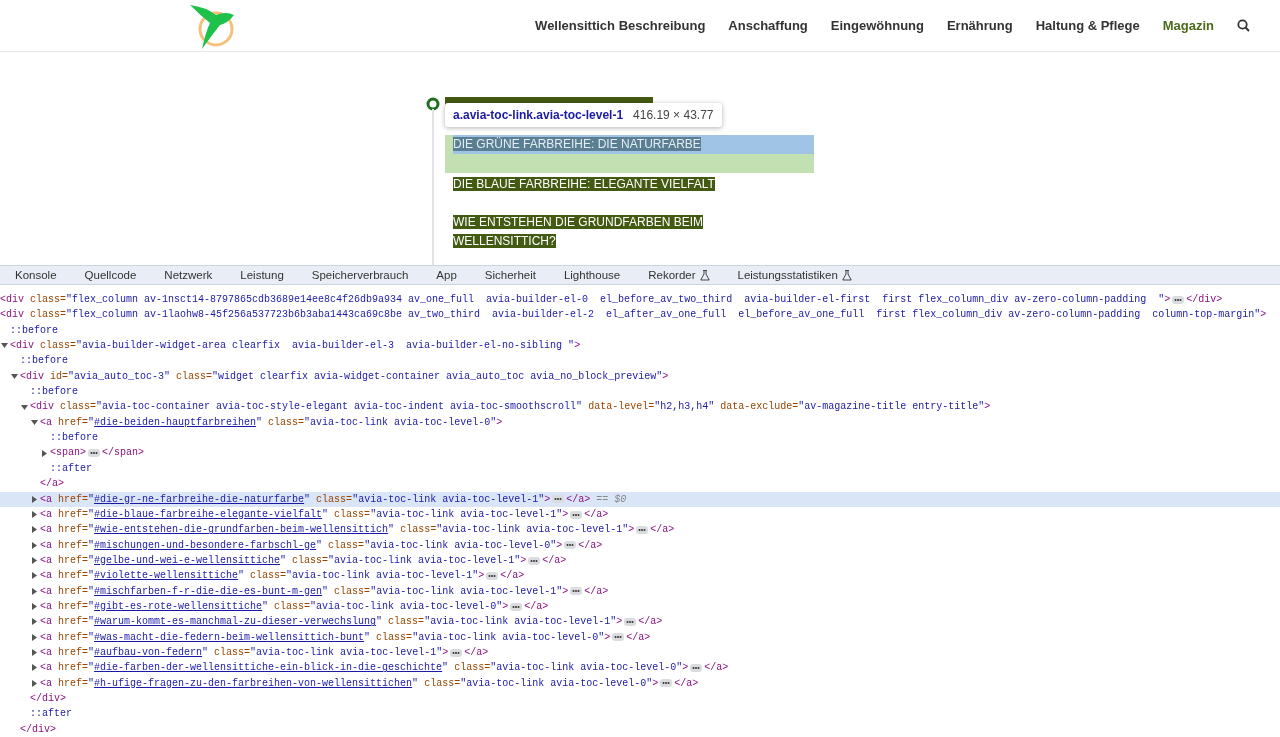 This screenshot has height=737, width=1280. Describe the element at coordinates (268, 668) in the screenshot. I see `href-link: #die-farben-der-wellensittiche-ein-blick-in-die-geschichte` at that location.